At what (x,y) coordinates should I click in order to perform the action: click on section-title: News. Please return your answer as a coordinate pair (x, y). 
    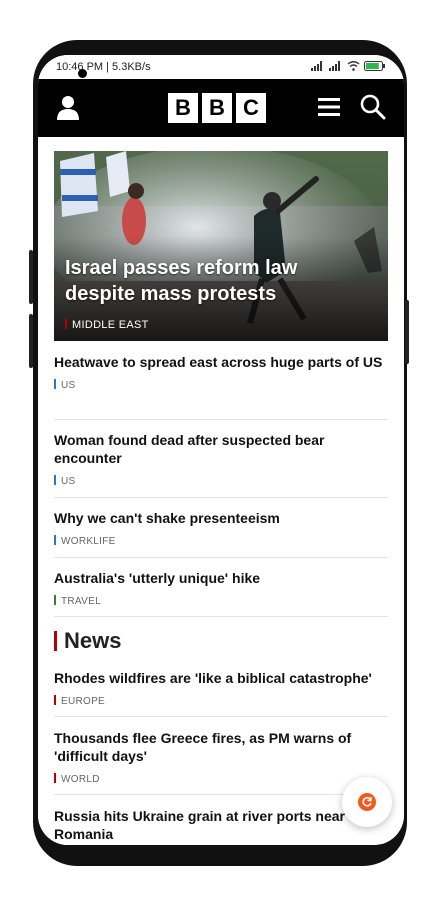
    Looking at the image, I should click on (93, 640).